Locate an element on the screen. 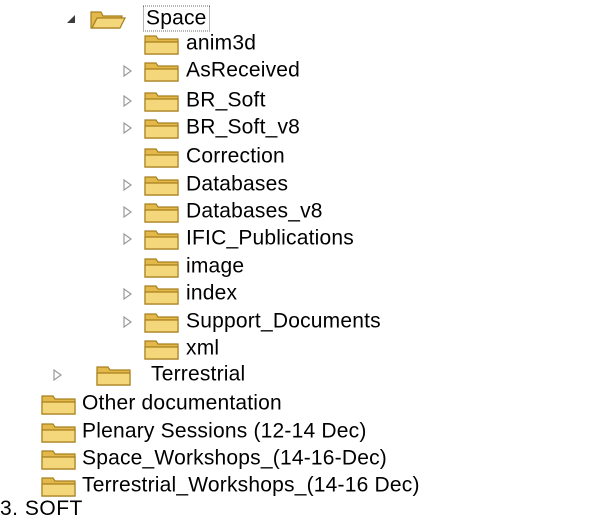 This screenshot has height=521, width=603. tree-item-label: Terrestrial_Workshops_(14-16 Dec) is located at coordinates (251, 486).